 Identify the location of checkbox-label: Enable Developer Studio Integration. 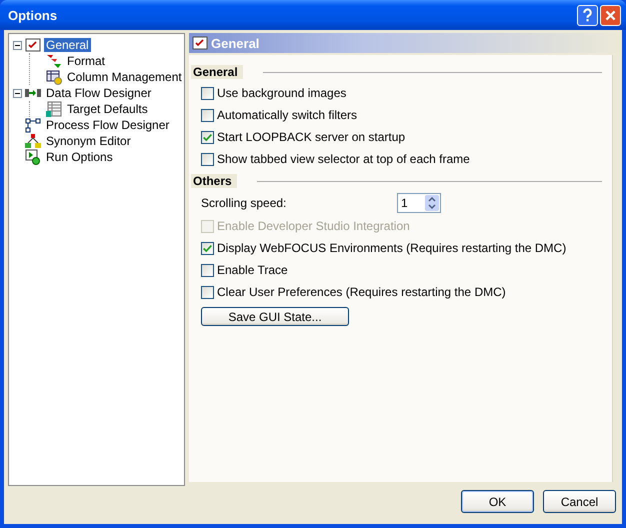
(313, 226).